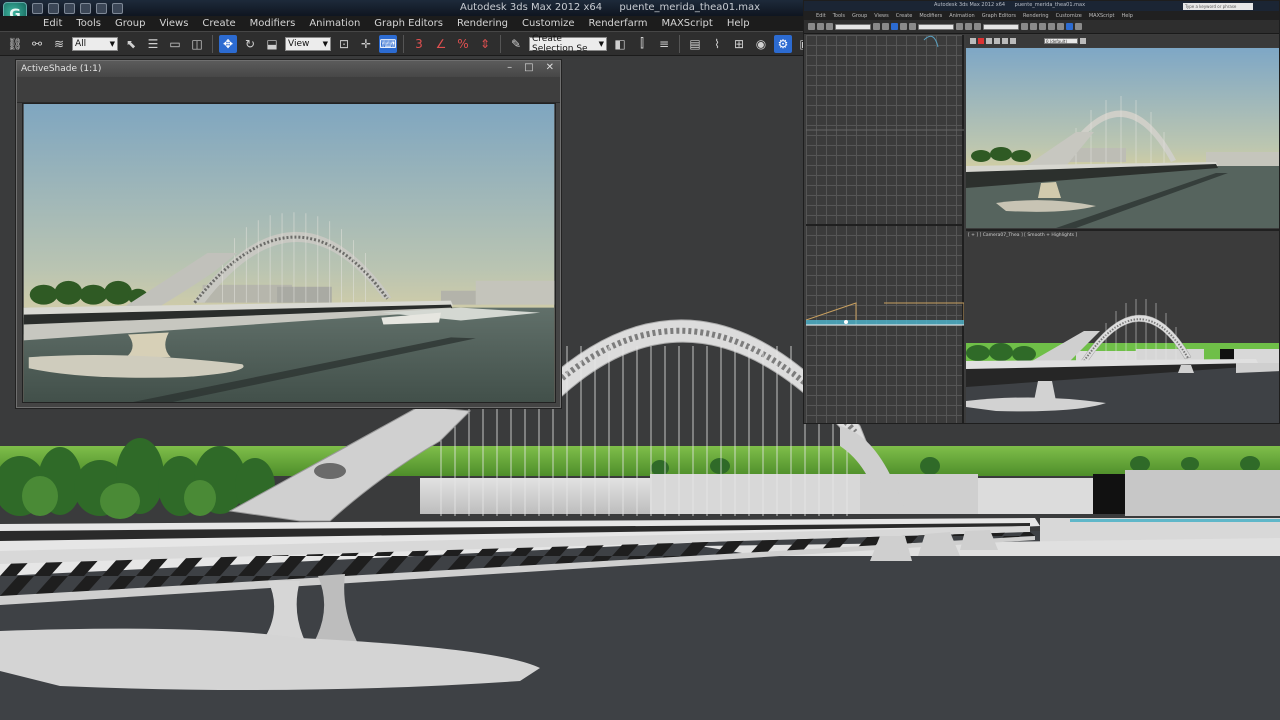  I want to click on project-folder-icon, so click(117, 8).